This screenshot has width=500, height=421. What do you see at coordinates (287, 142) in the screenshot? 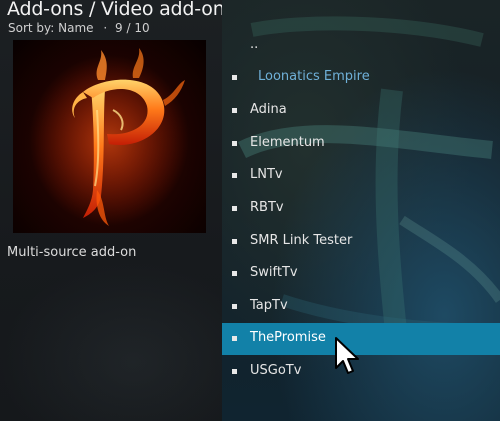
I see `list-item-label: Elementum` at bounding box center [287, 142].